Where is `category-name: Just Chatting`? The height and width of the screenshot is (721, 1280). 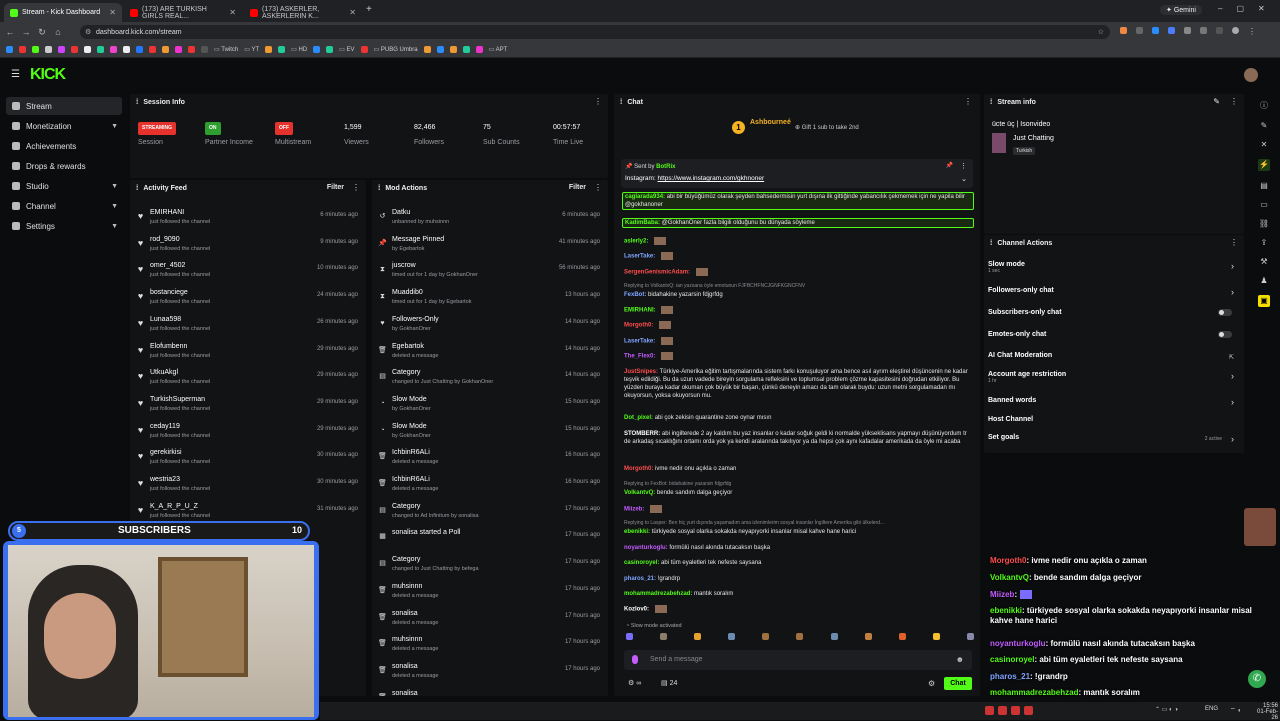 category-name: Just Chatting is located at coordinates (1033, 138).